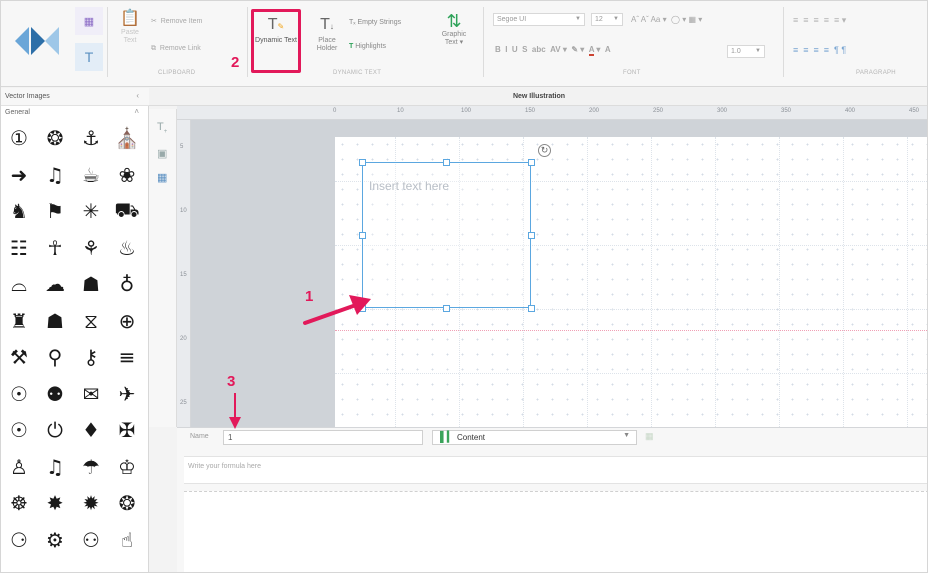 This screenshot has height=573, width=928. I want to click on resize-handle-w, so click(362, 235).